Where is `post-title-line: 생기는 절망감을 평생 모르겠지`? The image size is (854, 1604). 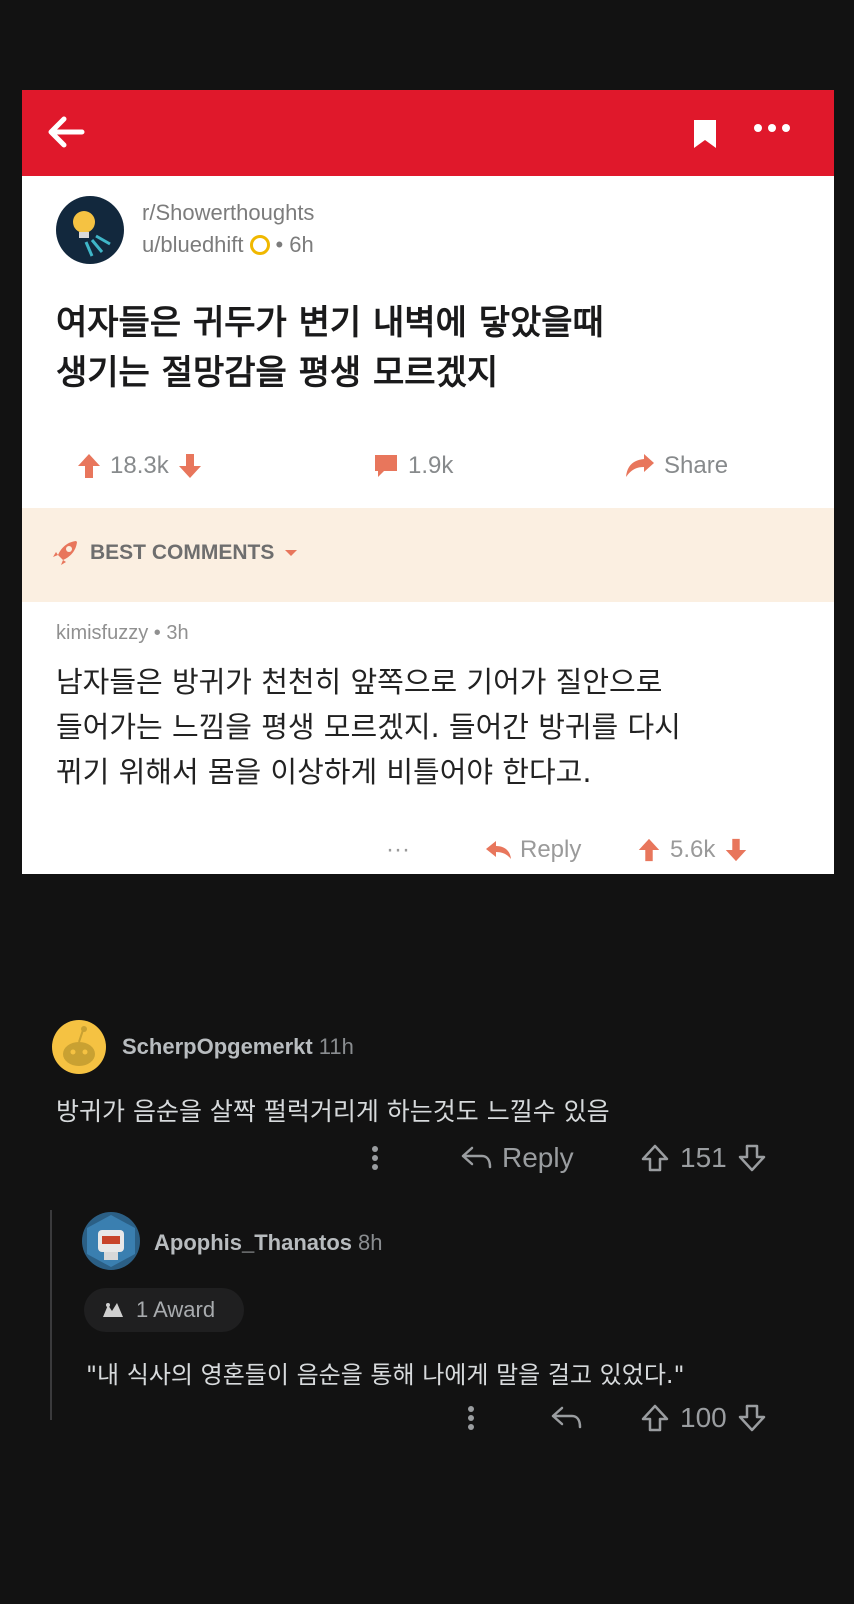 post-title-line: 생기는 절망감을 평생 모르겠지 is located at coordinates (277, 373).